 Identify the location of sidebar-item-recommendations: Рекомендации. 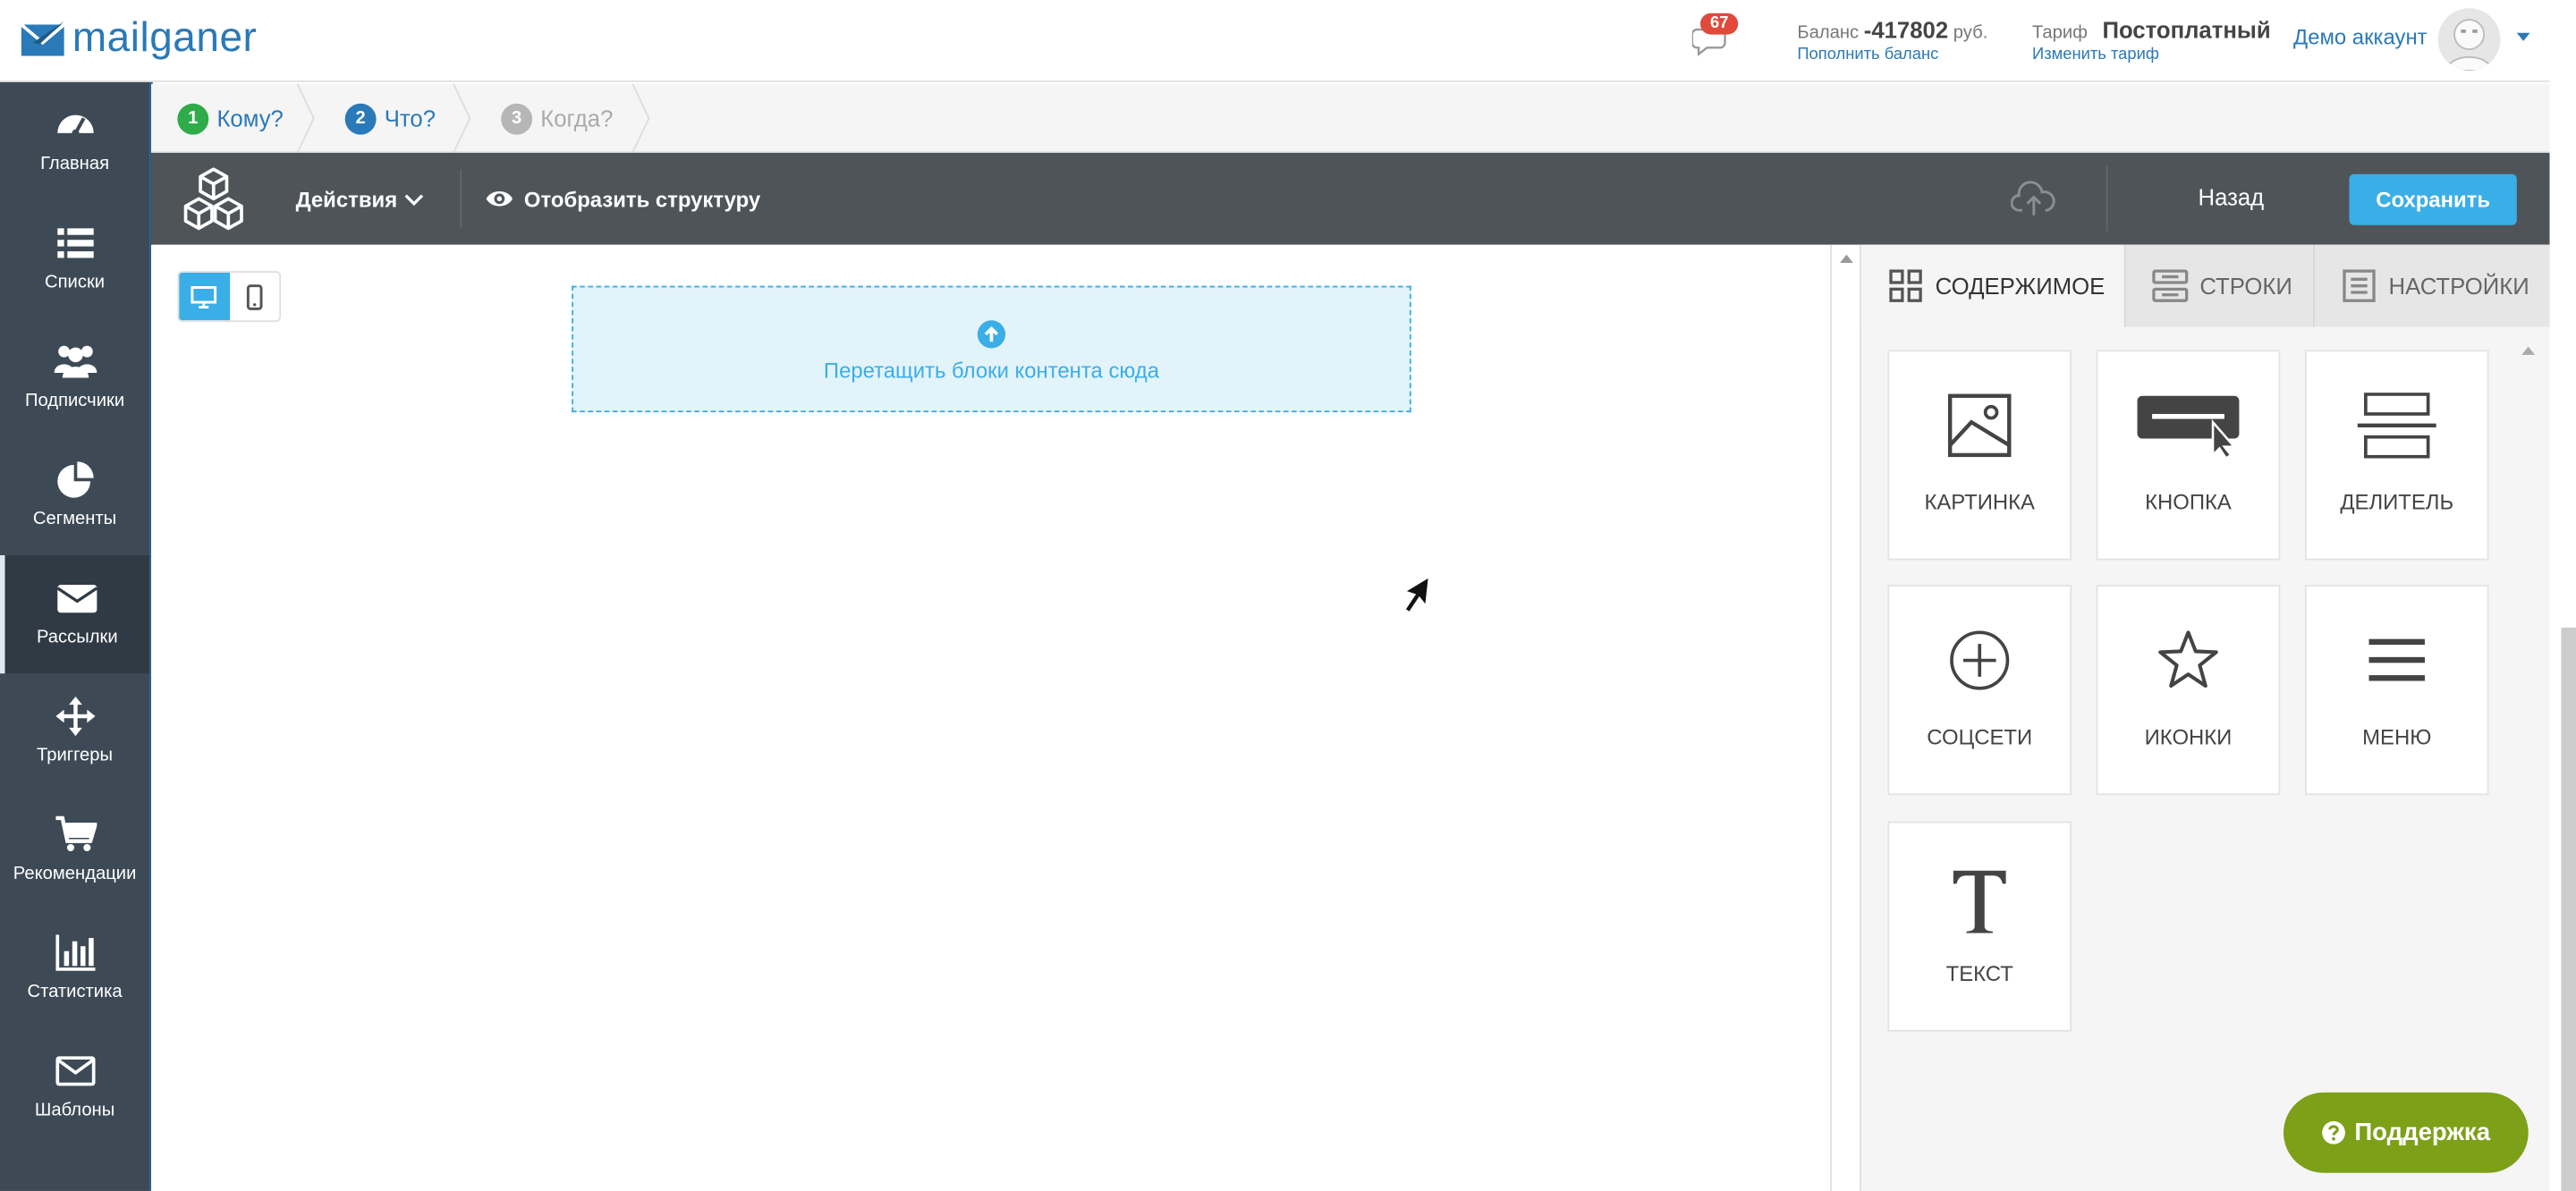
(74, 851).